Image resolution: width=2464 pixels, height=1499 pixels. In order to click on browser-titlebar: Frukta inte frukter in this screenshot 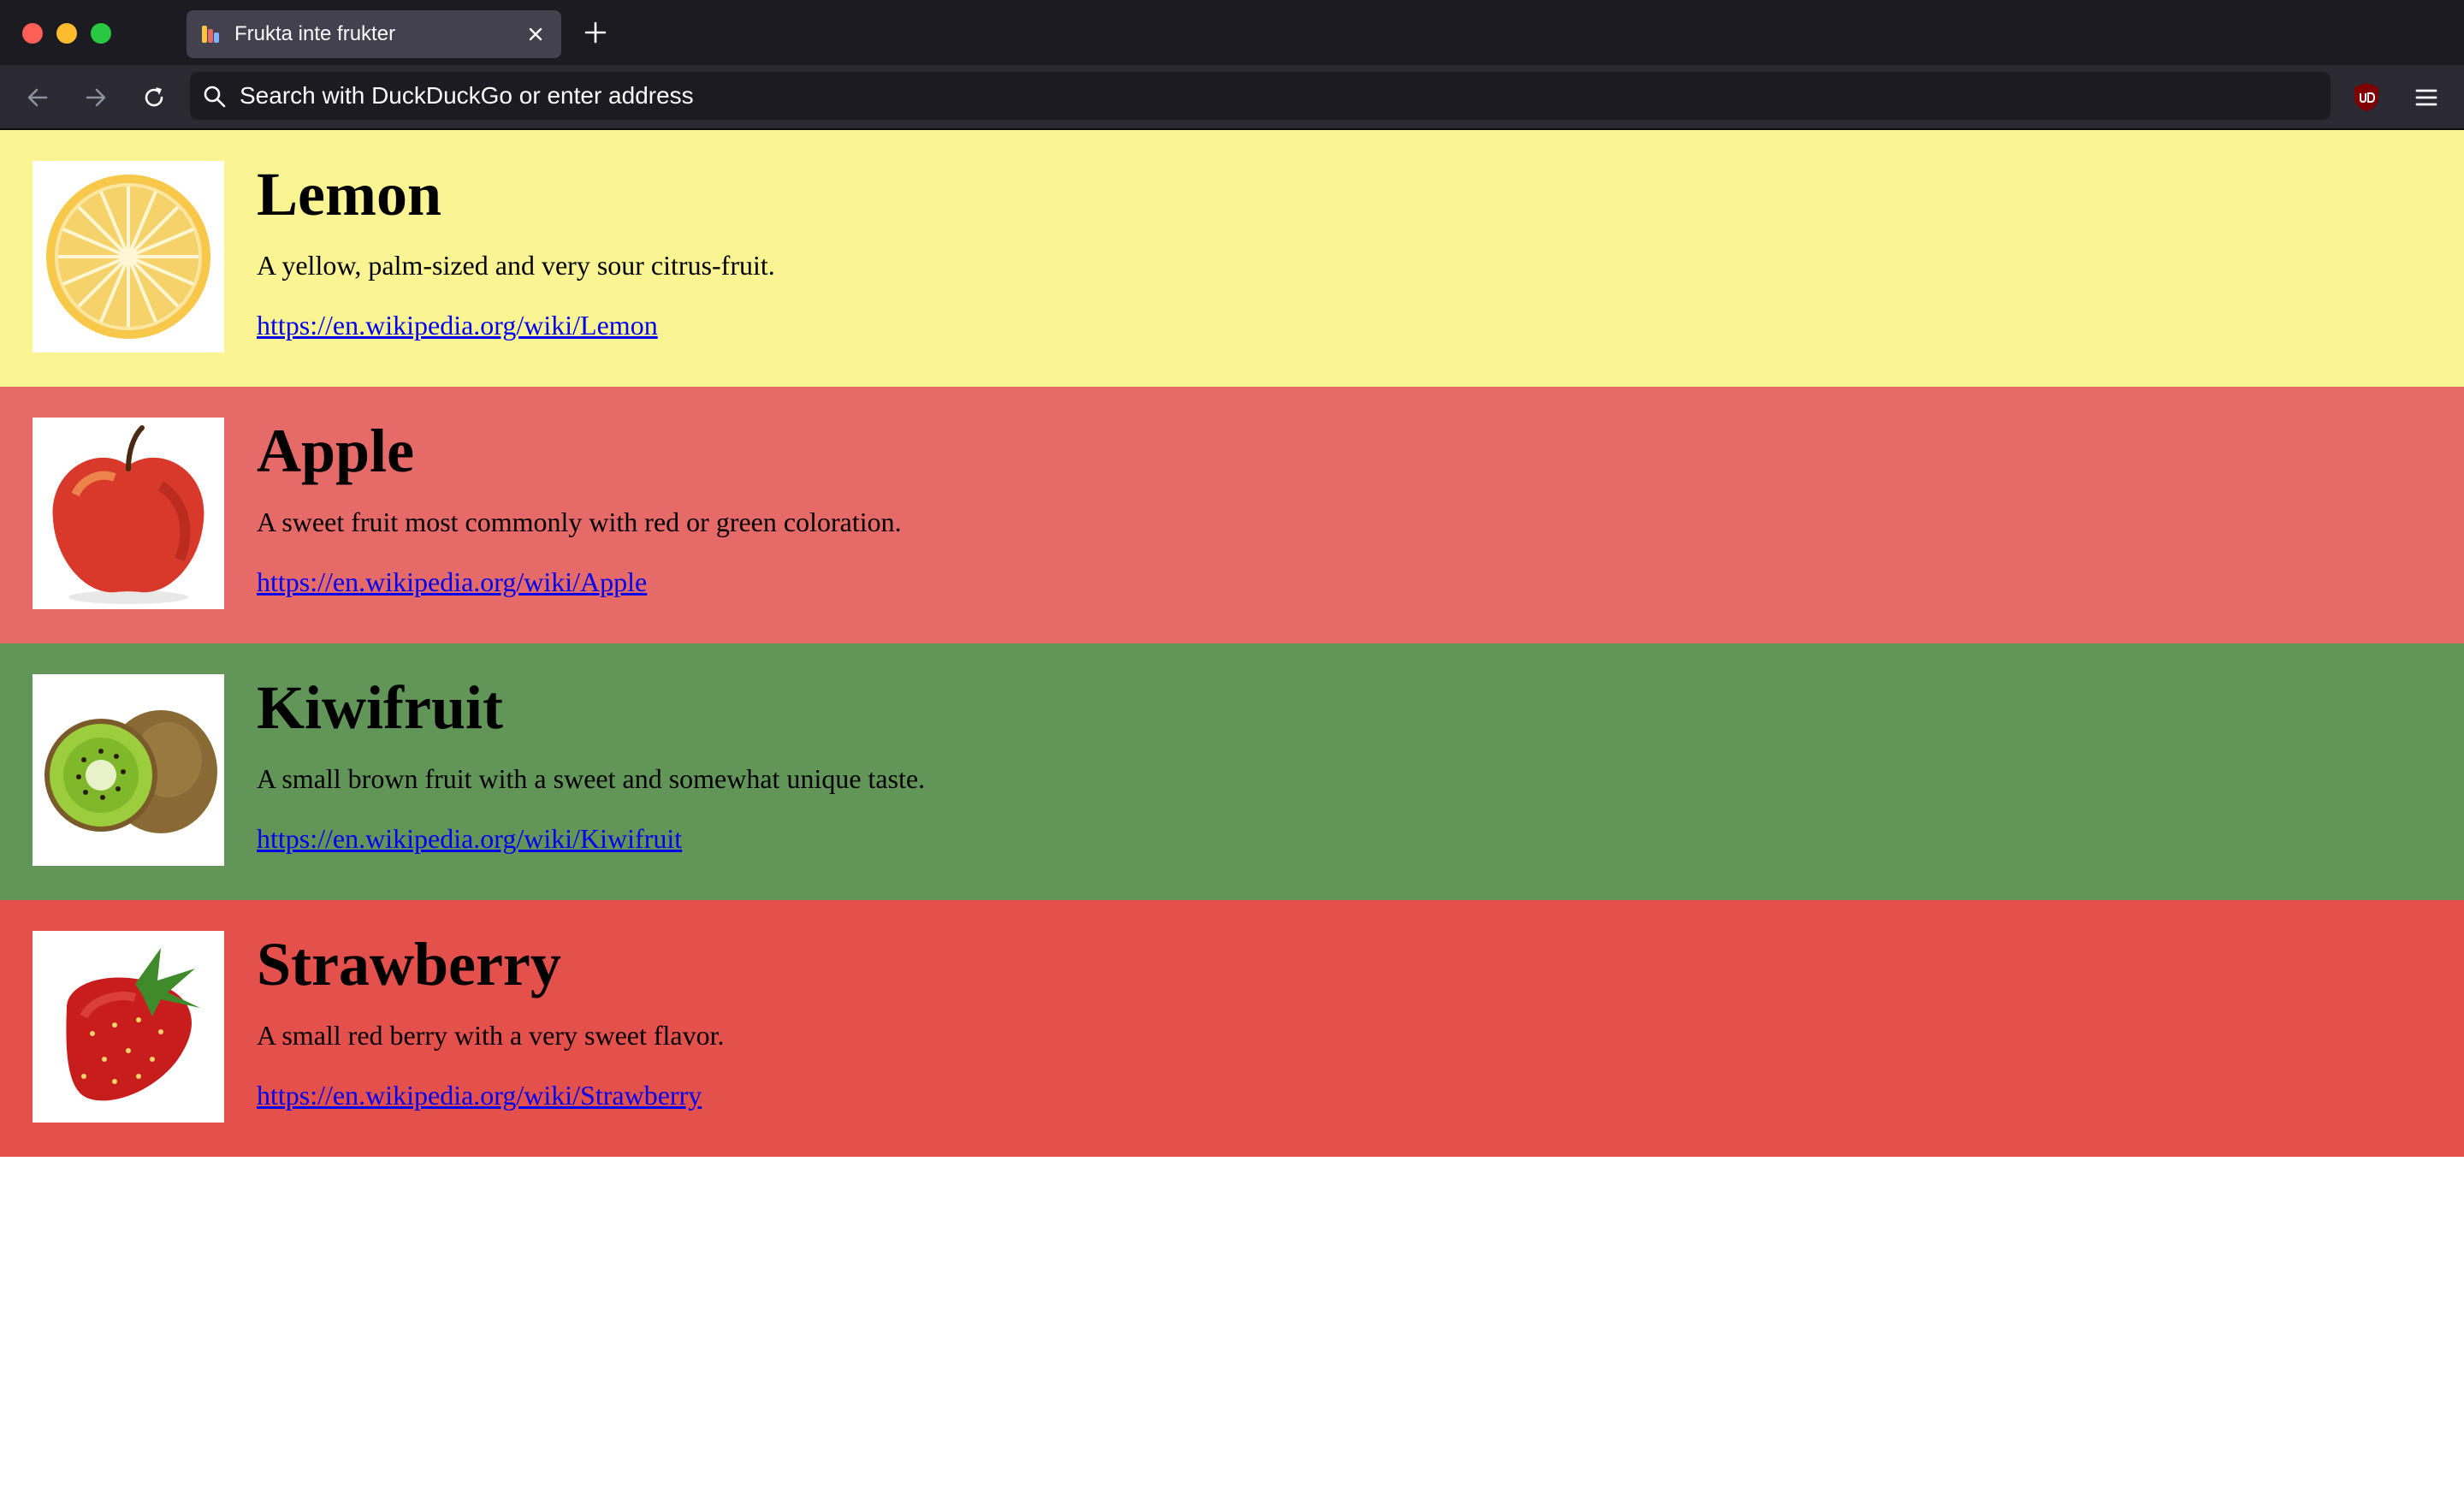, I will do `click(1232, 32)`.